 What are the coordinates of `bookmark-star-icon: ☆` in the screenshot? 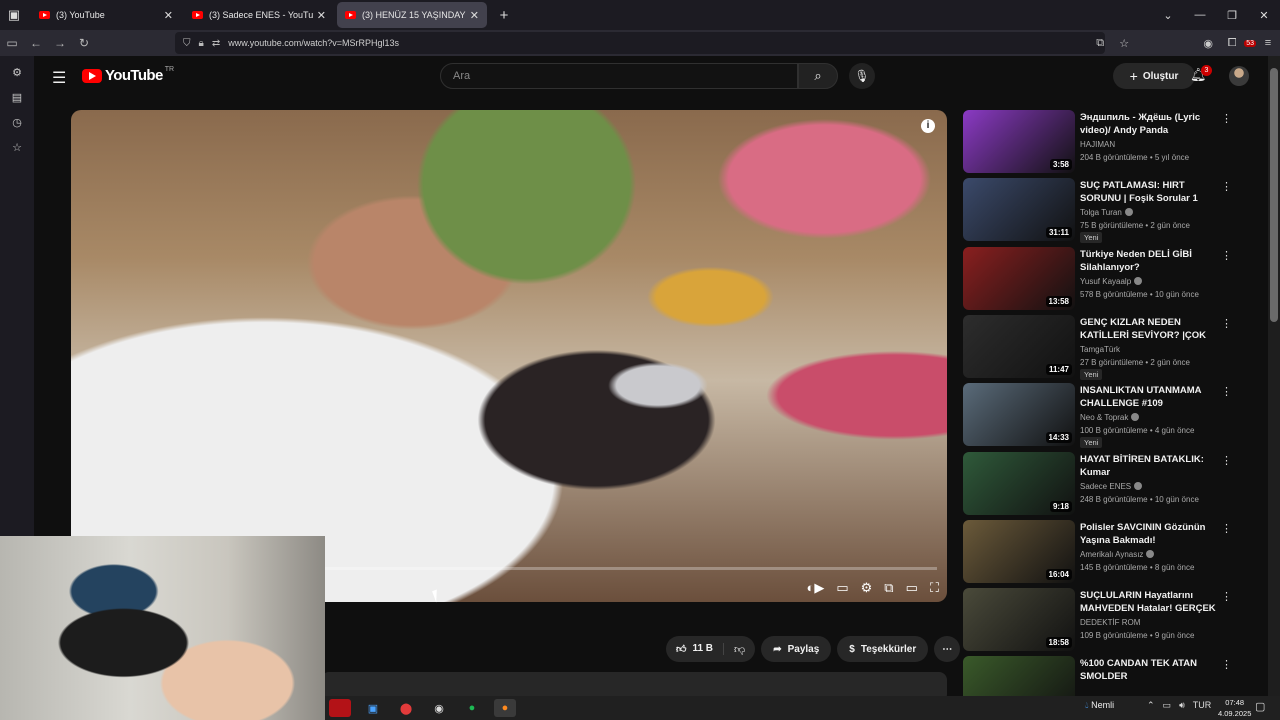 It's located at (1124, 43).